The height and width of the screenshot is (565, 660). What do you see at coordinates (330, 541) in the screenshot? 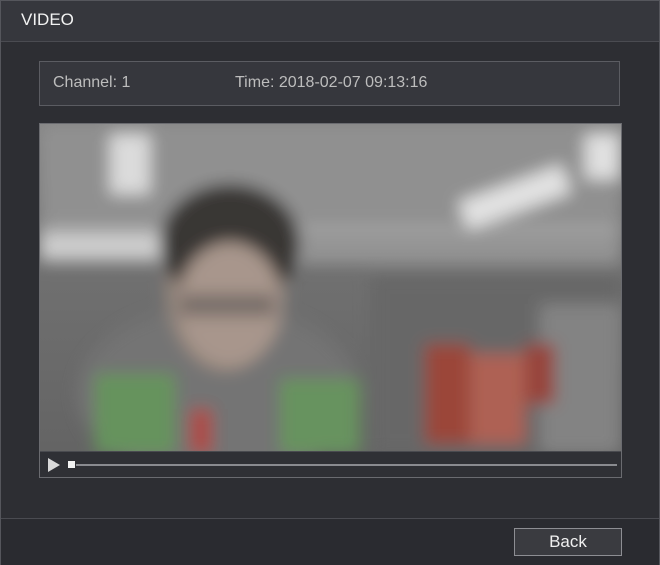
I see `footer: Back` at bounding box center [330, 541].